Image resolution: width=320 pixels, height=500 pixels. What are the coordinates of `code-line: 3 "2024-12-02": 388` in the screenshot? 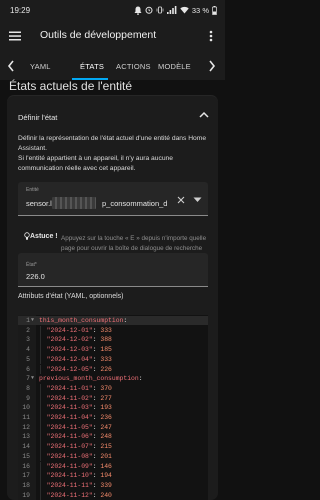 It's located at (113, 340).